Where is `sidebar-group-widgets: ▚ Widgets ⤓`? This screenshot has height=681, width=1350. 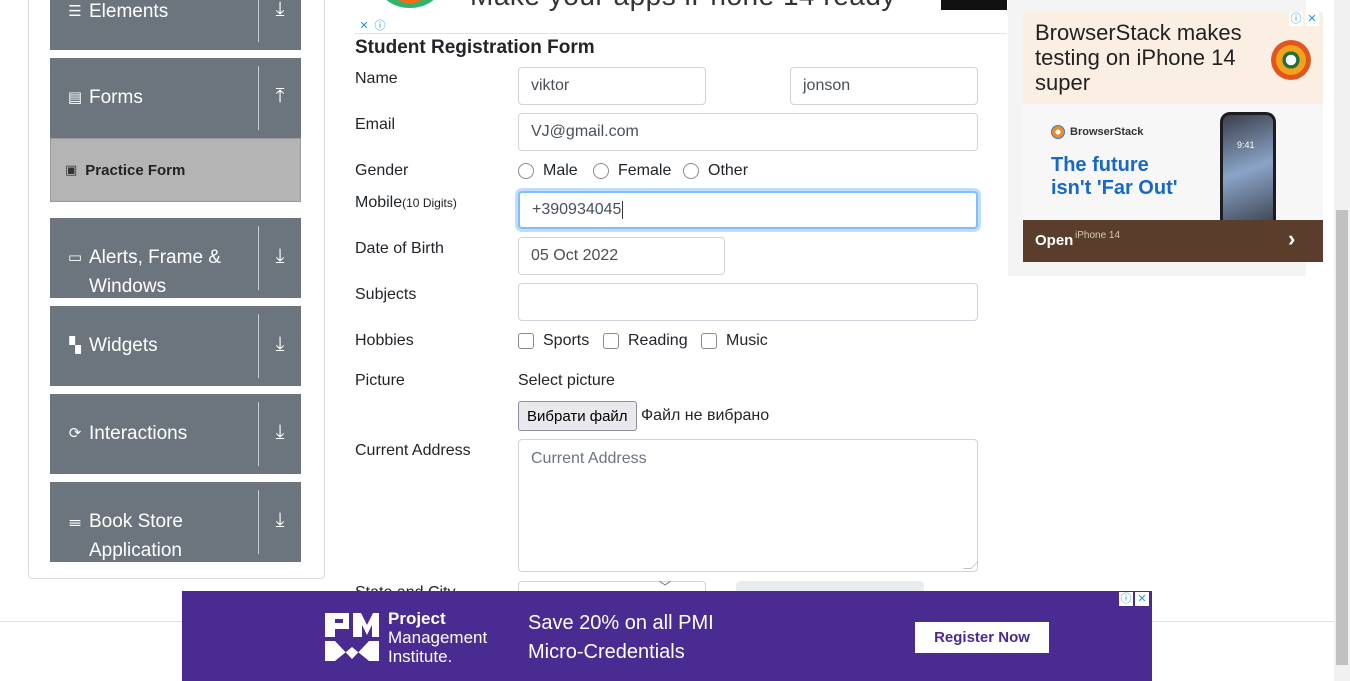
sidebar-group-widgets: ▚ Widgets ⤓ is located at coordinates (175, 346).